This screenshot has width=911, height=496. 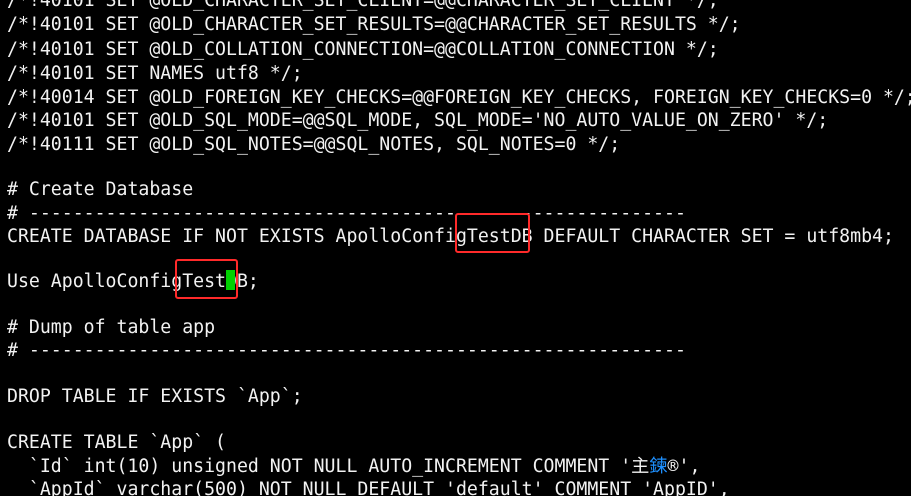 I want to click on terminal-line: # Create Database, so click(x=100, y=189).